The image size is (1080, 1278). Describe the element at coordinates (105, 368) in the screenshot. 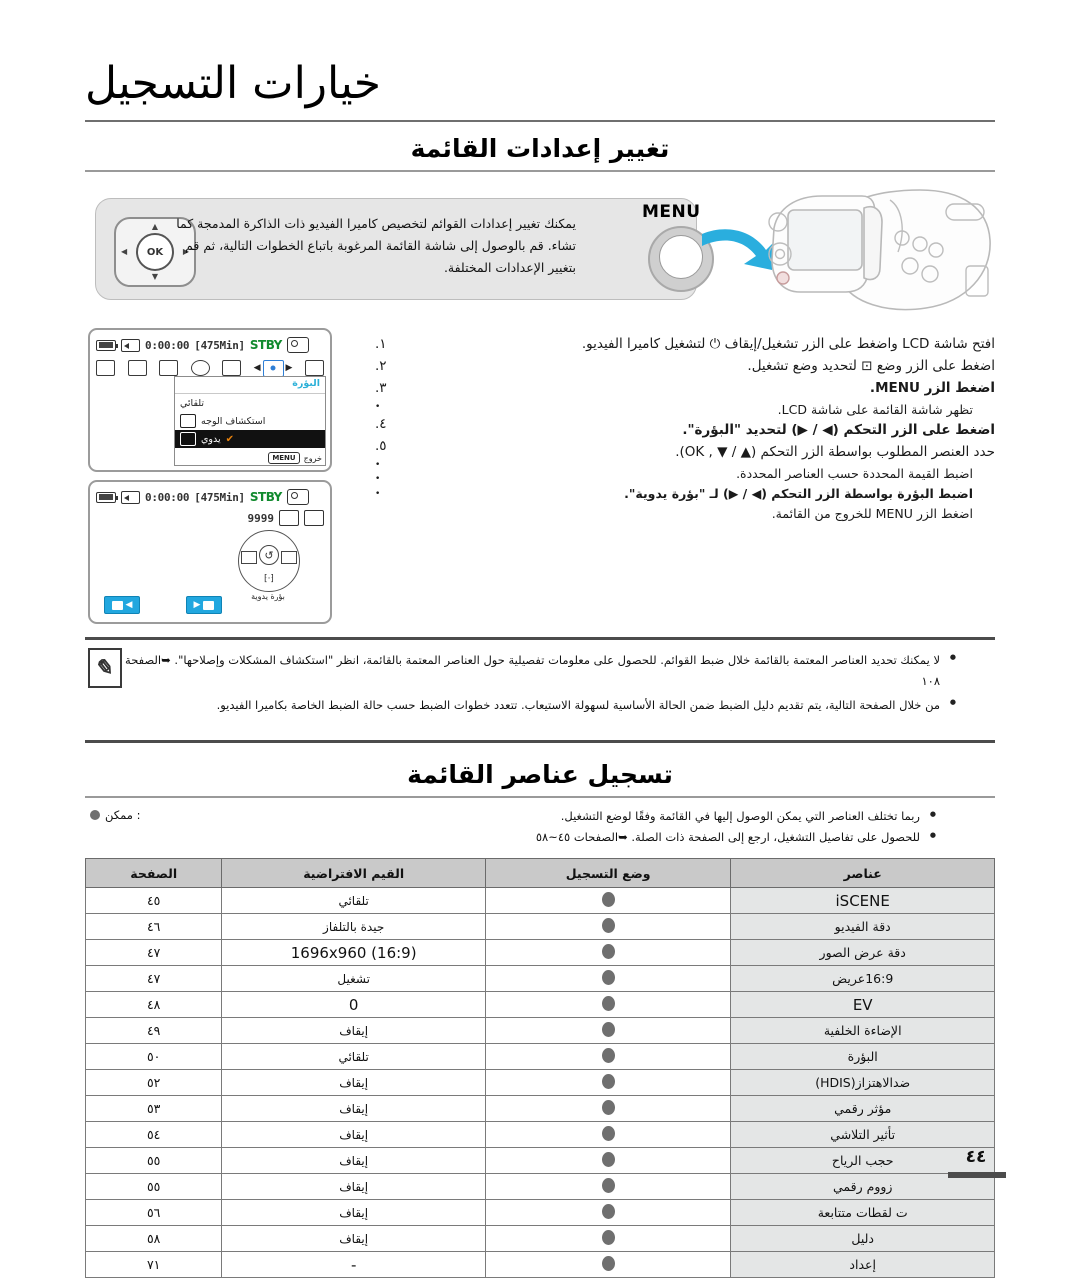

I see `scene-icon` at that location.